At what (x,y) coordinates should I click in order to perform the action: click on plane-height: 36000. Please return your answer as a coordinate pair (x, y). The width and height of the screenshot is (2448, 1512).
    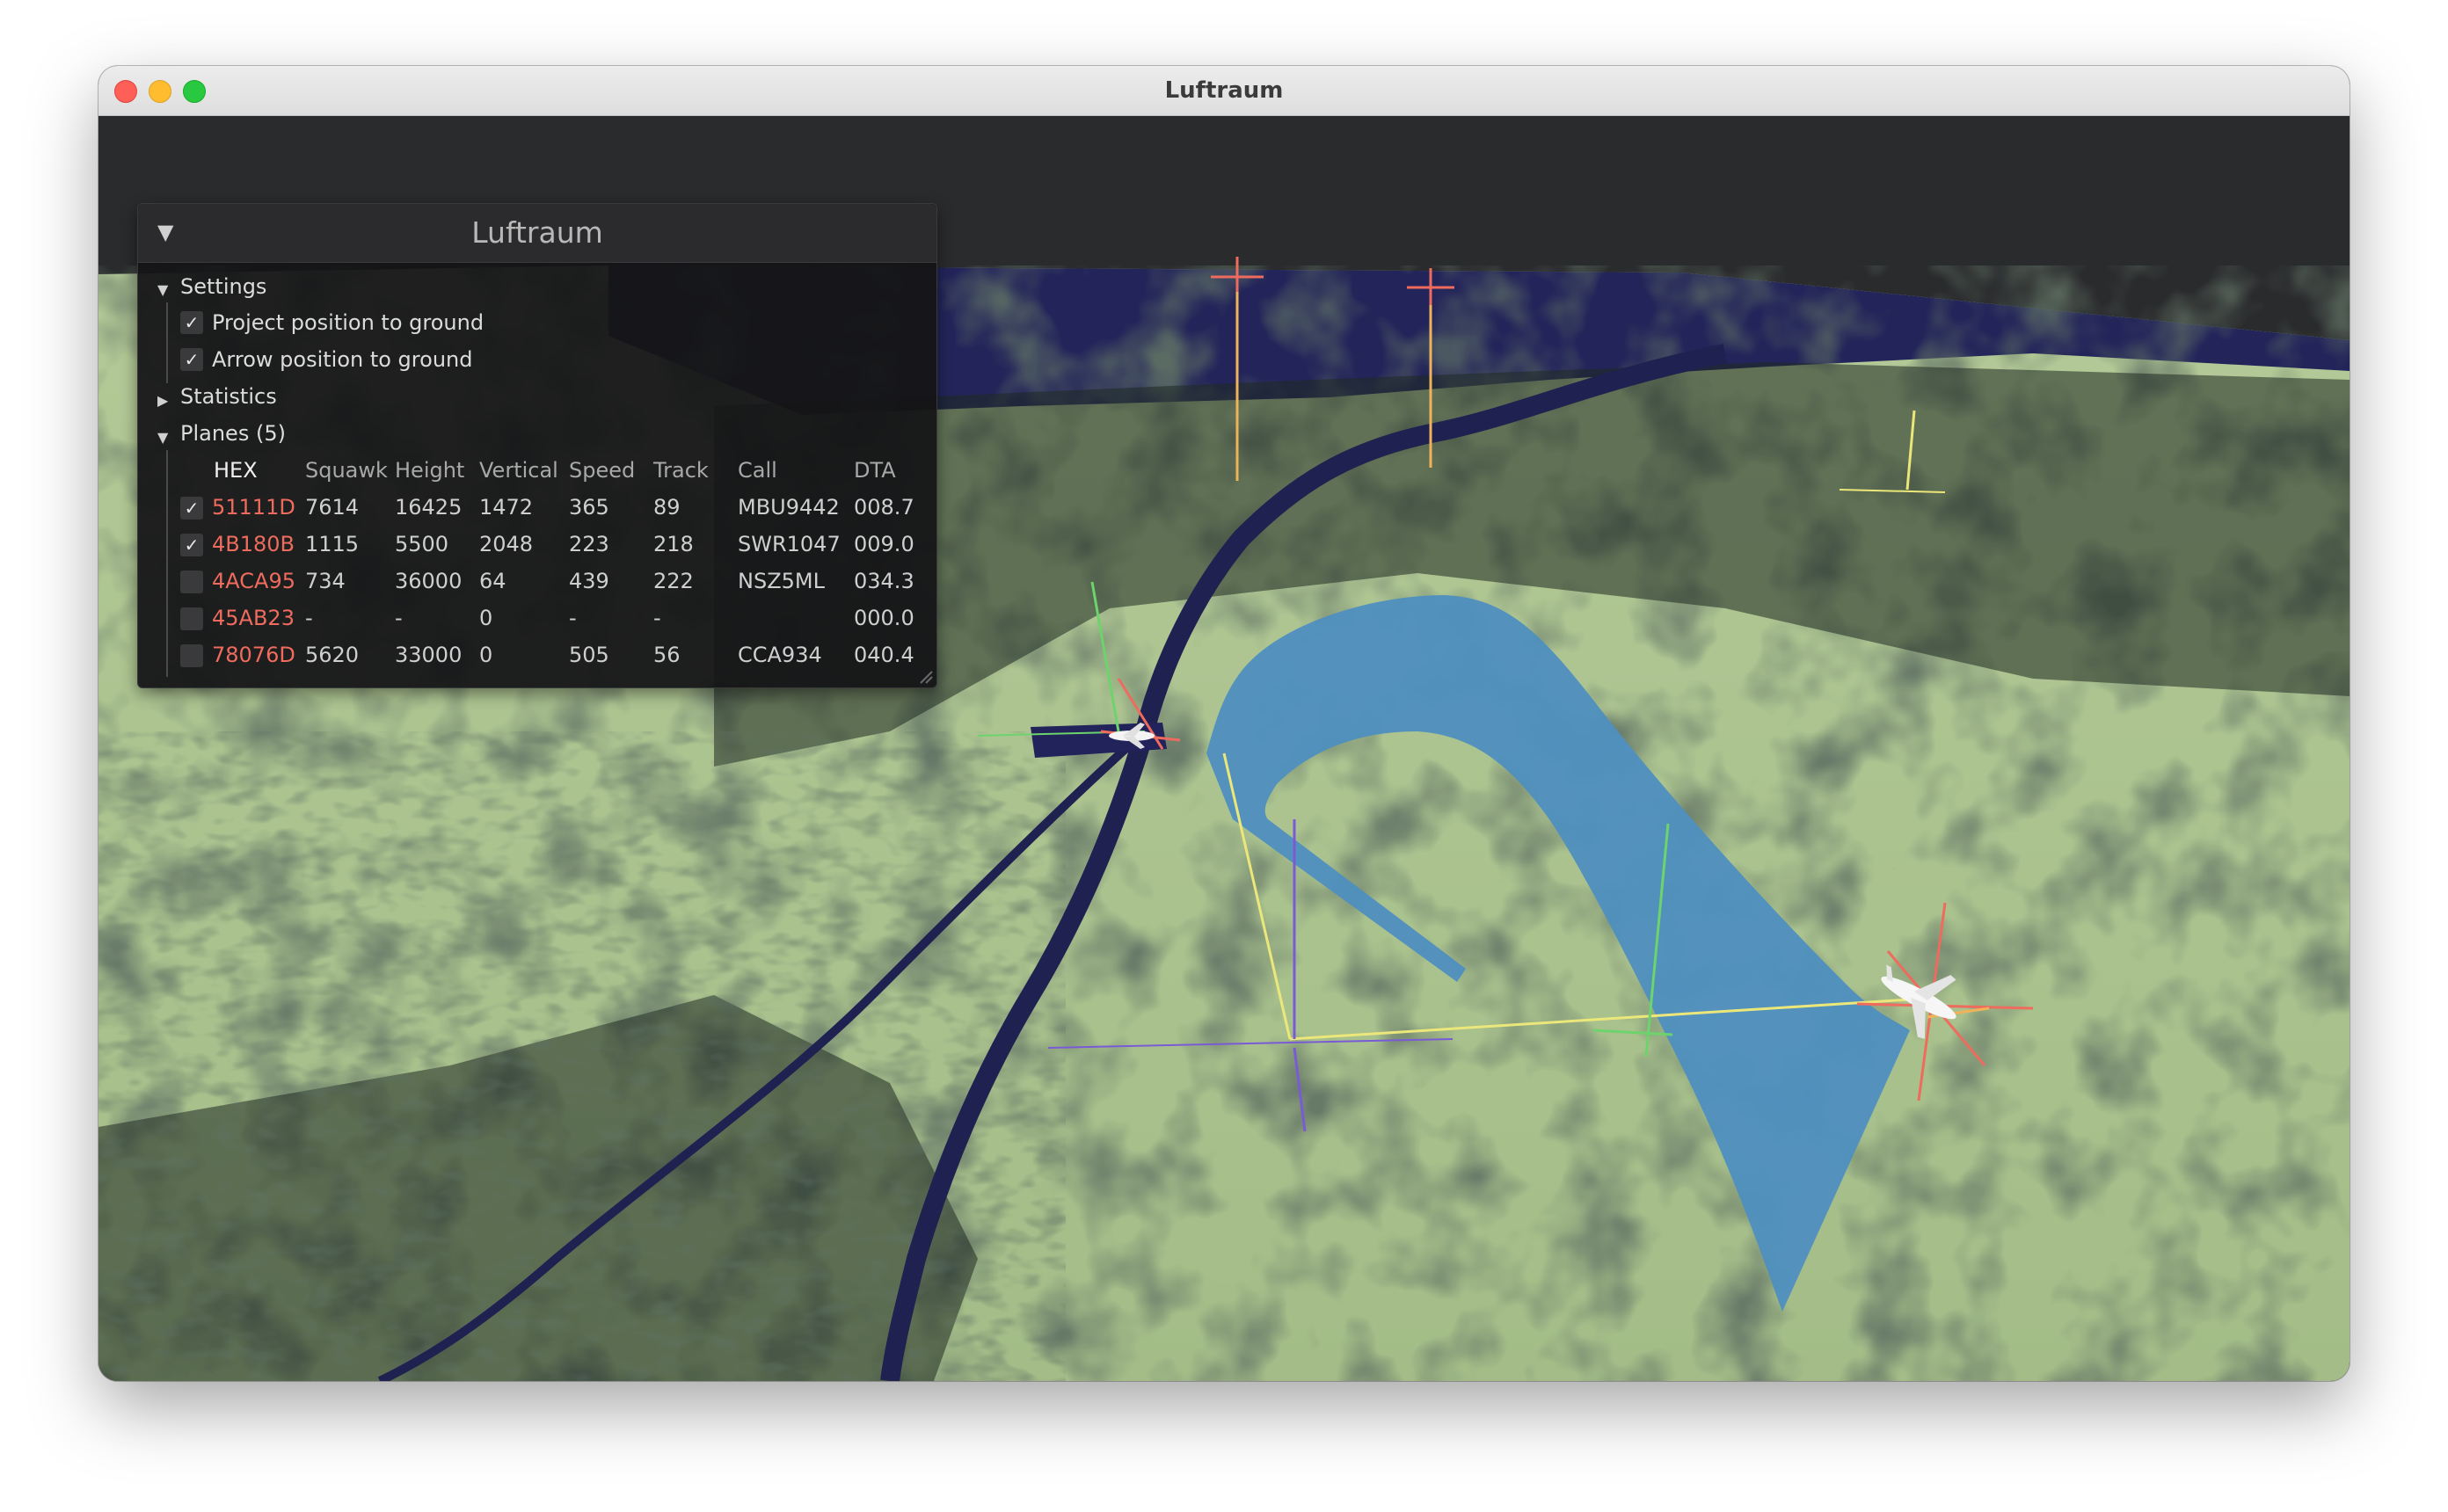
    Looking at the image, I should click on (429, 581).